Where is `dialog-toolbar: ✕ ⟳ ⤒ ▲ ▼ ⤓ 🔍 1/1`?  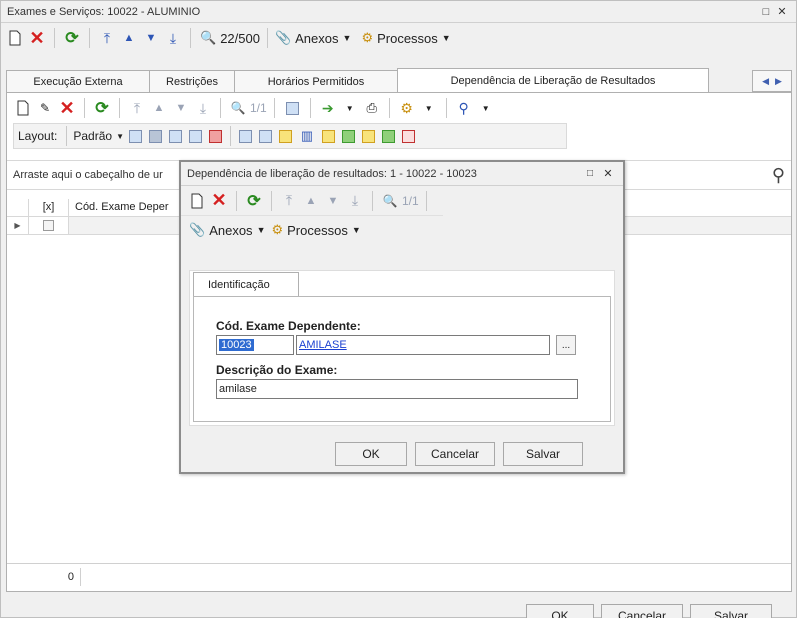
dialog-toolbar: ✕ ⟳ ⤒ ▲ ▼ ⤓ 🔍 1/1 is located at coordinates (312, 201).